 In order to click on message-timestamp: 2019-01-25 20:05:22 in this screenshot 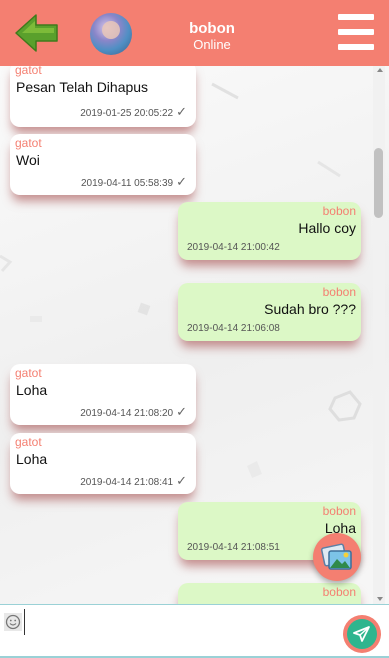, I will do `click(127, 113)`.